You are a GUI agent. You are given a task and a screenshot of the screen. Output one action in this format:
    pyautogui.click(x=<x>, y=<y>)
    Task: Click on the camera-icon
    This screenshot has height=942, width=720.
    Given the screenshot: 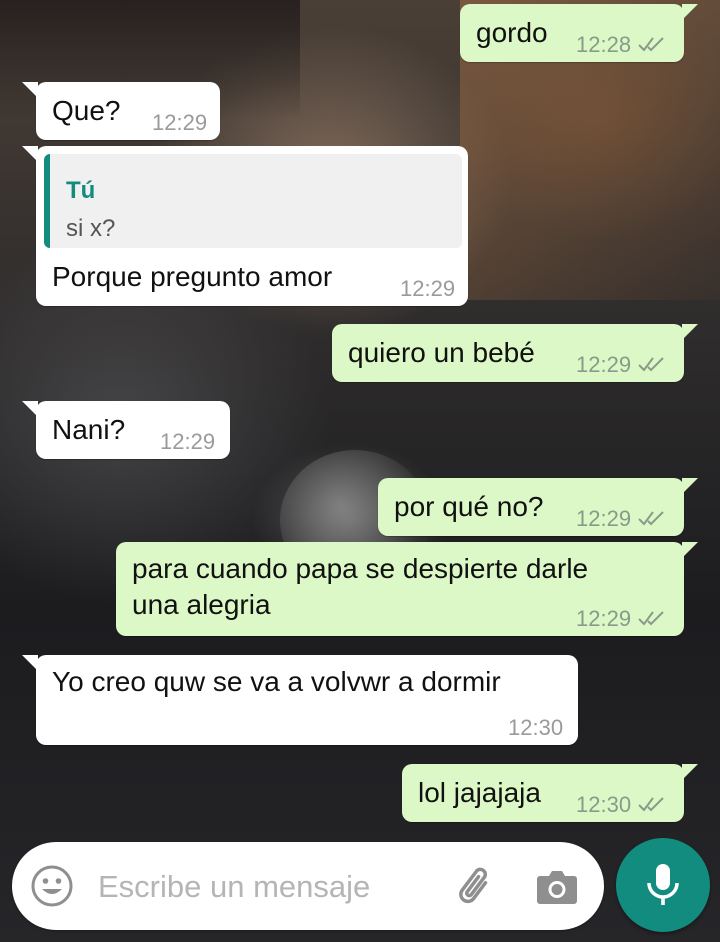 What is the action you would take?
    pyautogui.click(x=557, y=887)
    